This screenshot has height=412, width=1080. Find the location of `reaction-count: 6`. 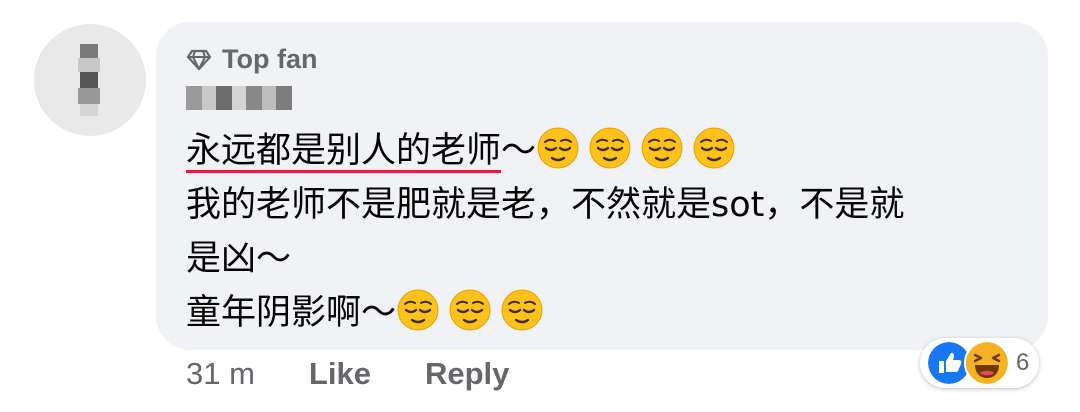

reaction-count: 6 is located at coordinates (1023, 362).